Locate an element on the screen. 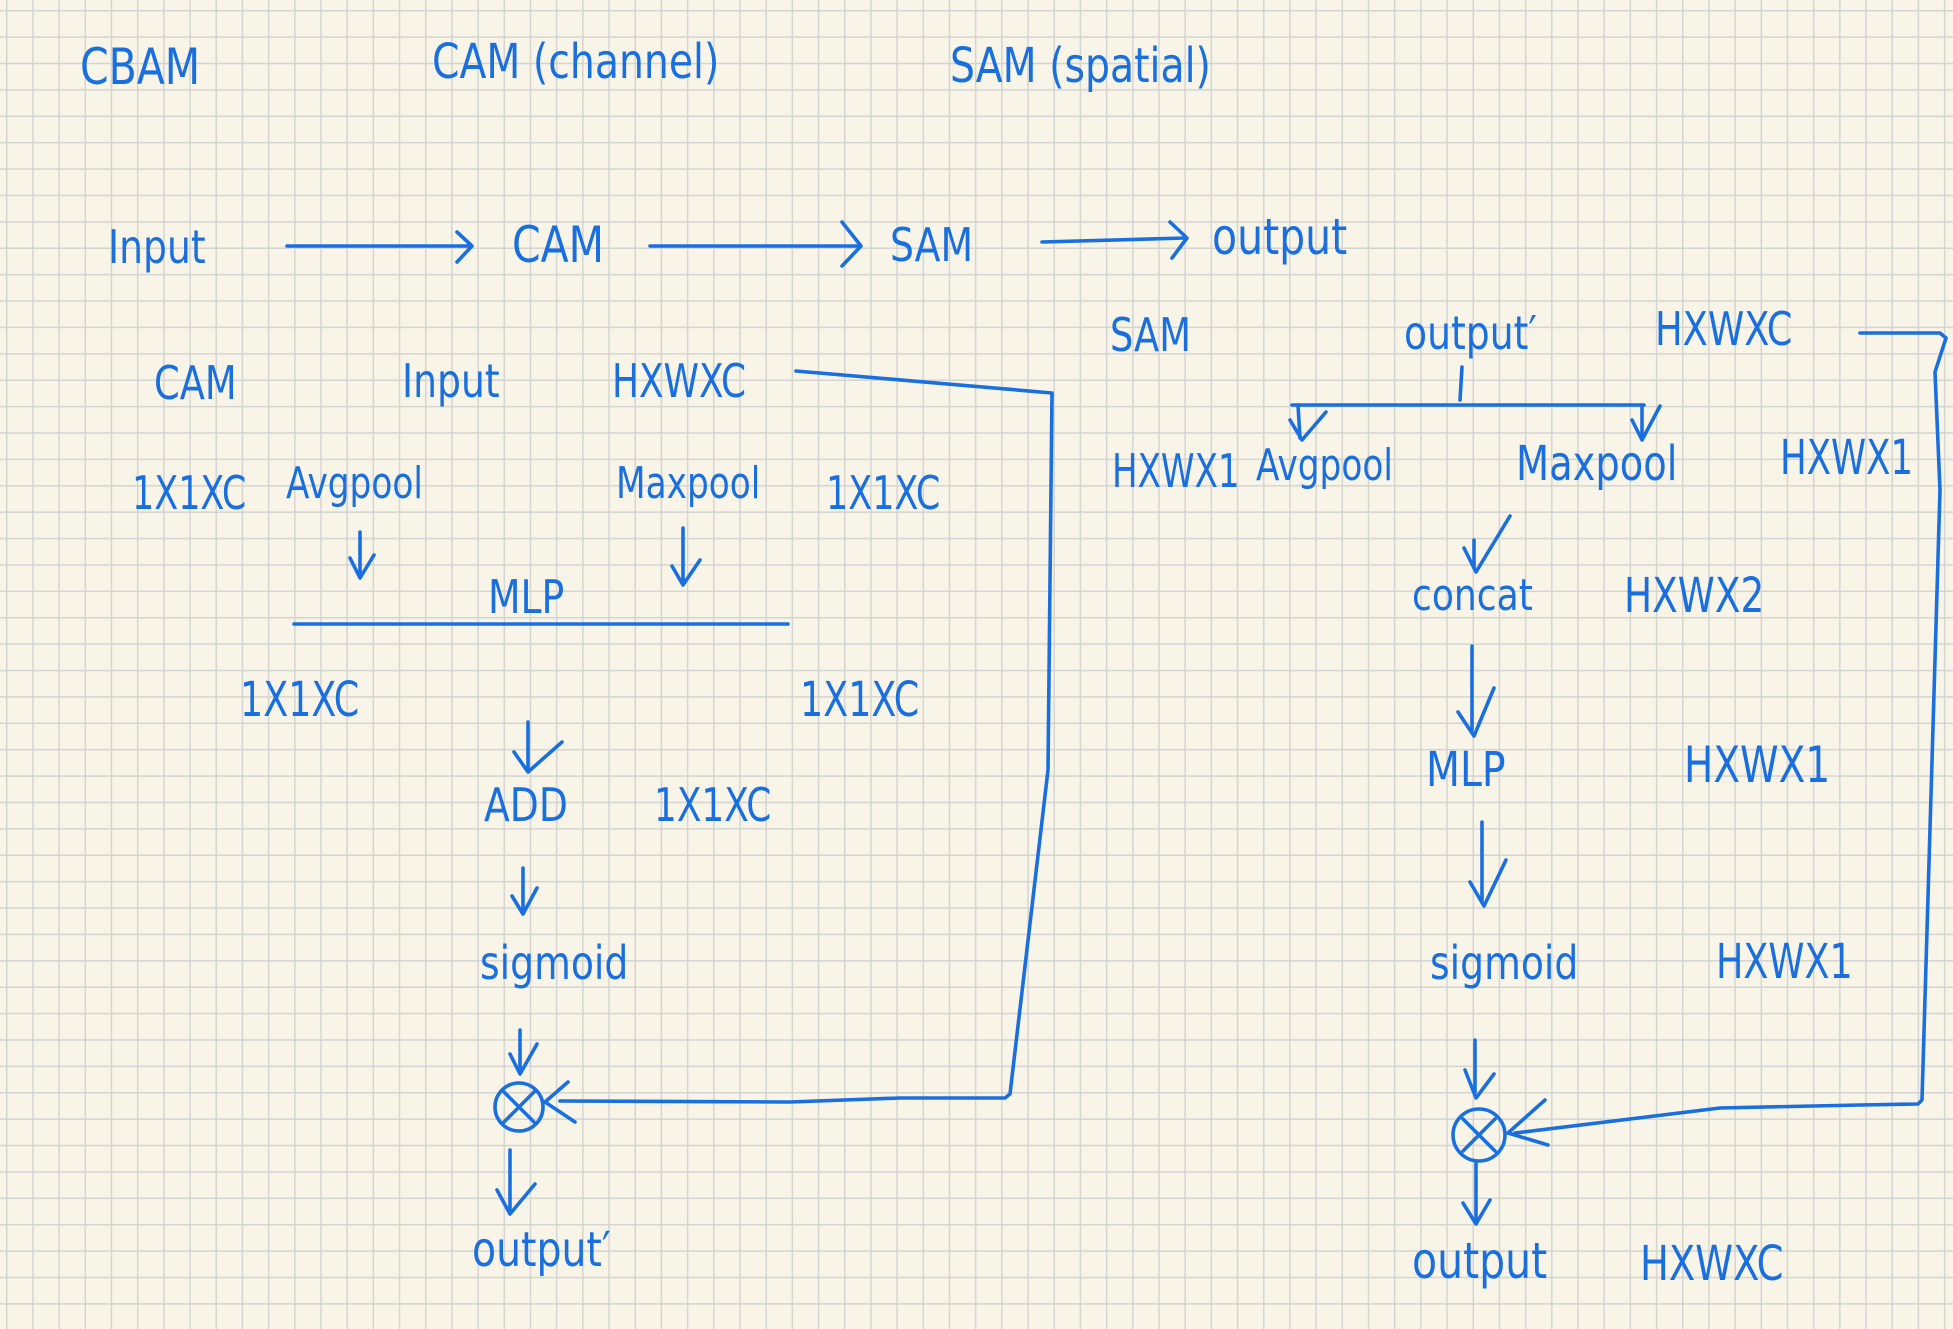  cam-maxpool-shape: 1X1XC is located at coordinates (883, 493).